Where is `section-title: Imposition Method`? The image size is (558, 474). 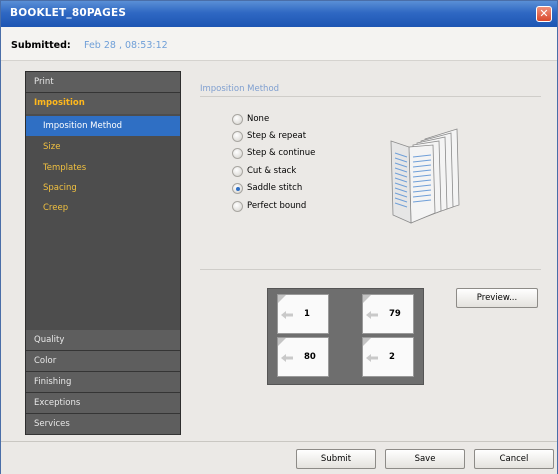 section-title: Imposition Method is located at coordinates (240, 89).